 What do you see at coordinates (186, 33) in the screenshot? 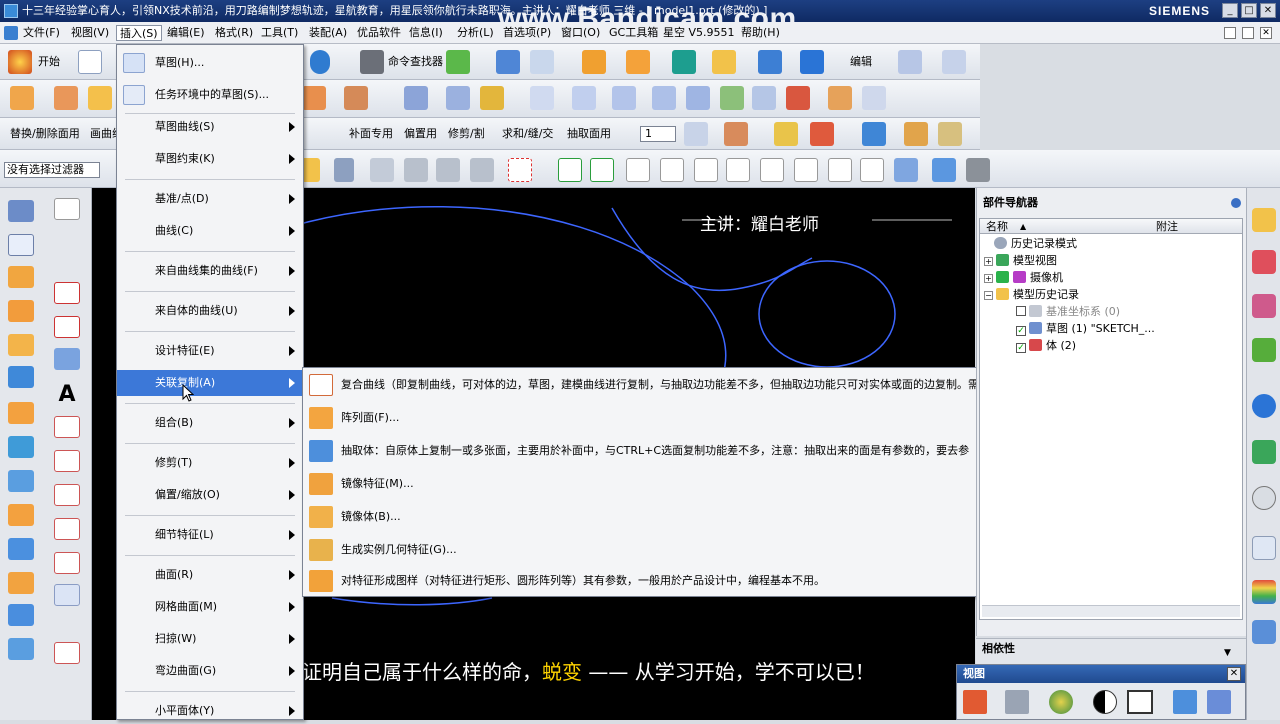
I see `menu-edit: 编辑(E)` at bounding box center [186, 33].